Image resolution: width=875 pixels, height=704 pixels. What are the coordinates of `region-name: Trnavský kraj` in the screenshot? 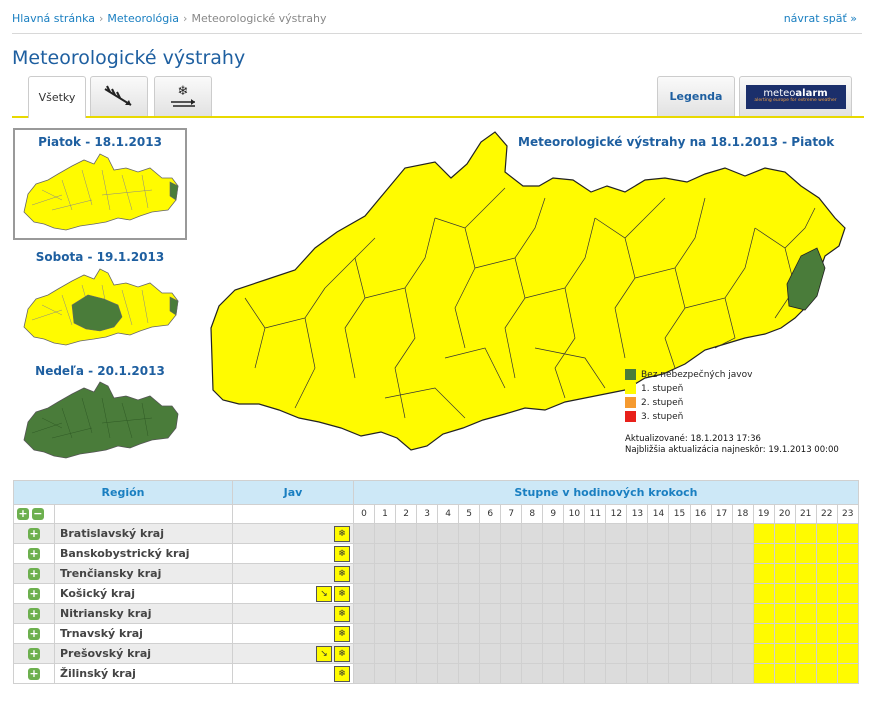 It's located at (143, 633).